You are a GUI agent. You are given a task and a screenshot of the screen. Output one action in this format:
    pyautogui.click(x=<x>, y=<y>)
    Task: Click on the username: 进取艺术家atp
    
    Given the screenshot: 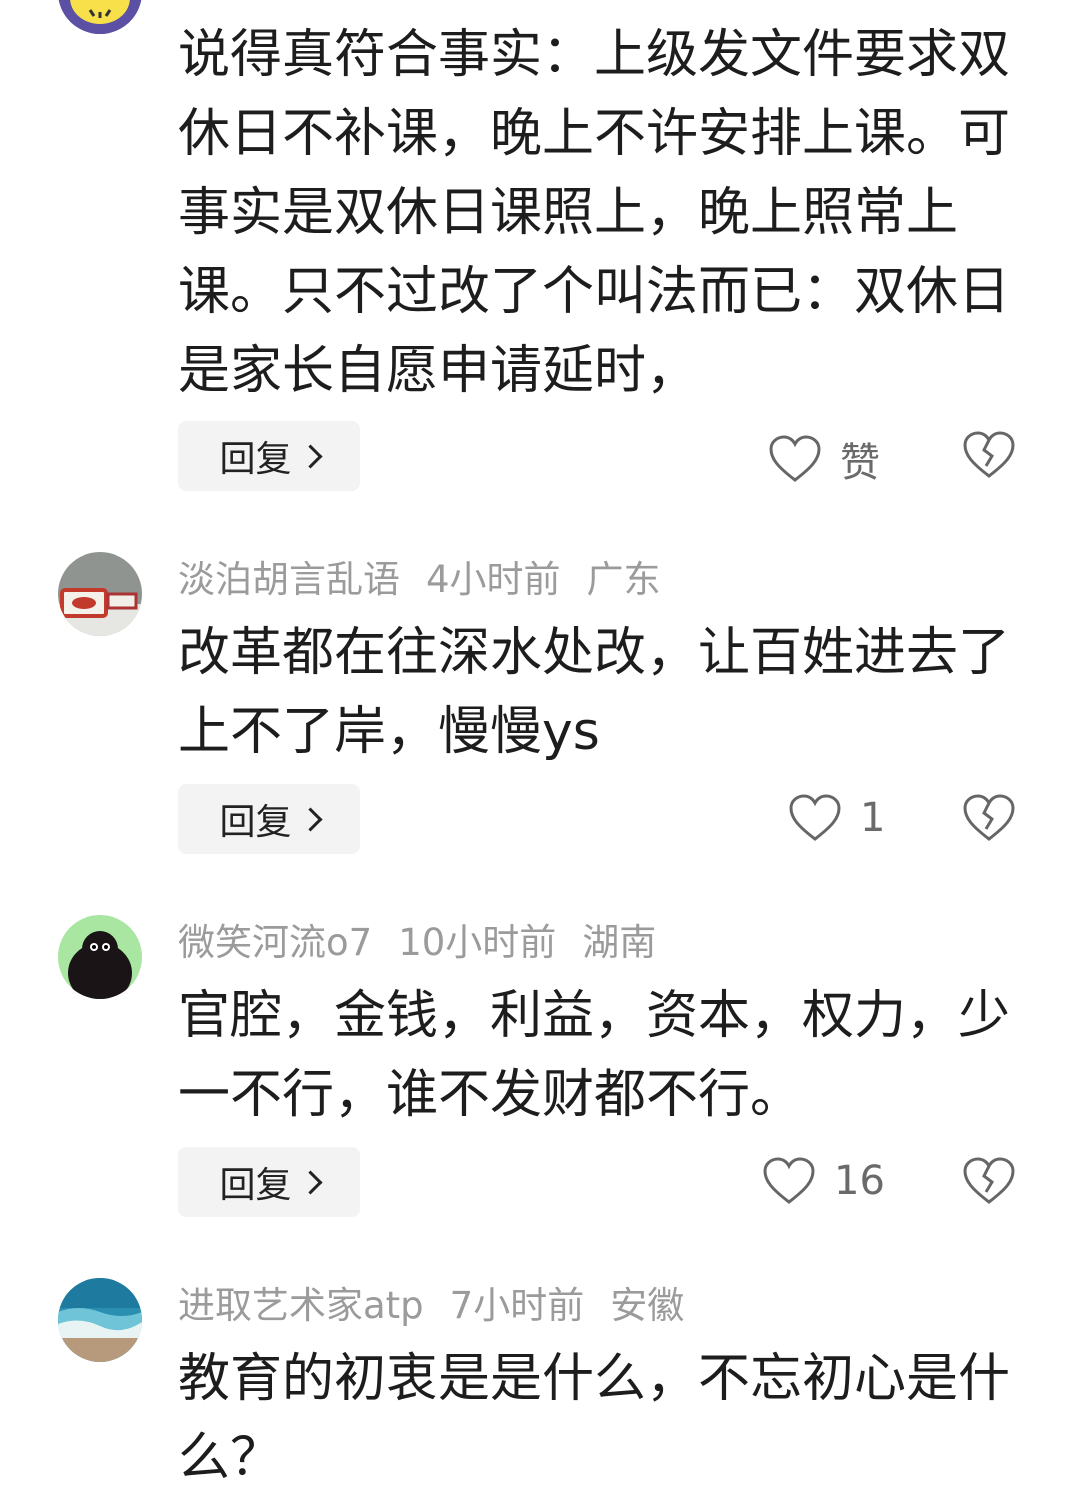 What is the action you would take?
    pyautogui.click(x=301, y=1305)
    